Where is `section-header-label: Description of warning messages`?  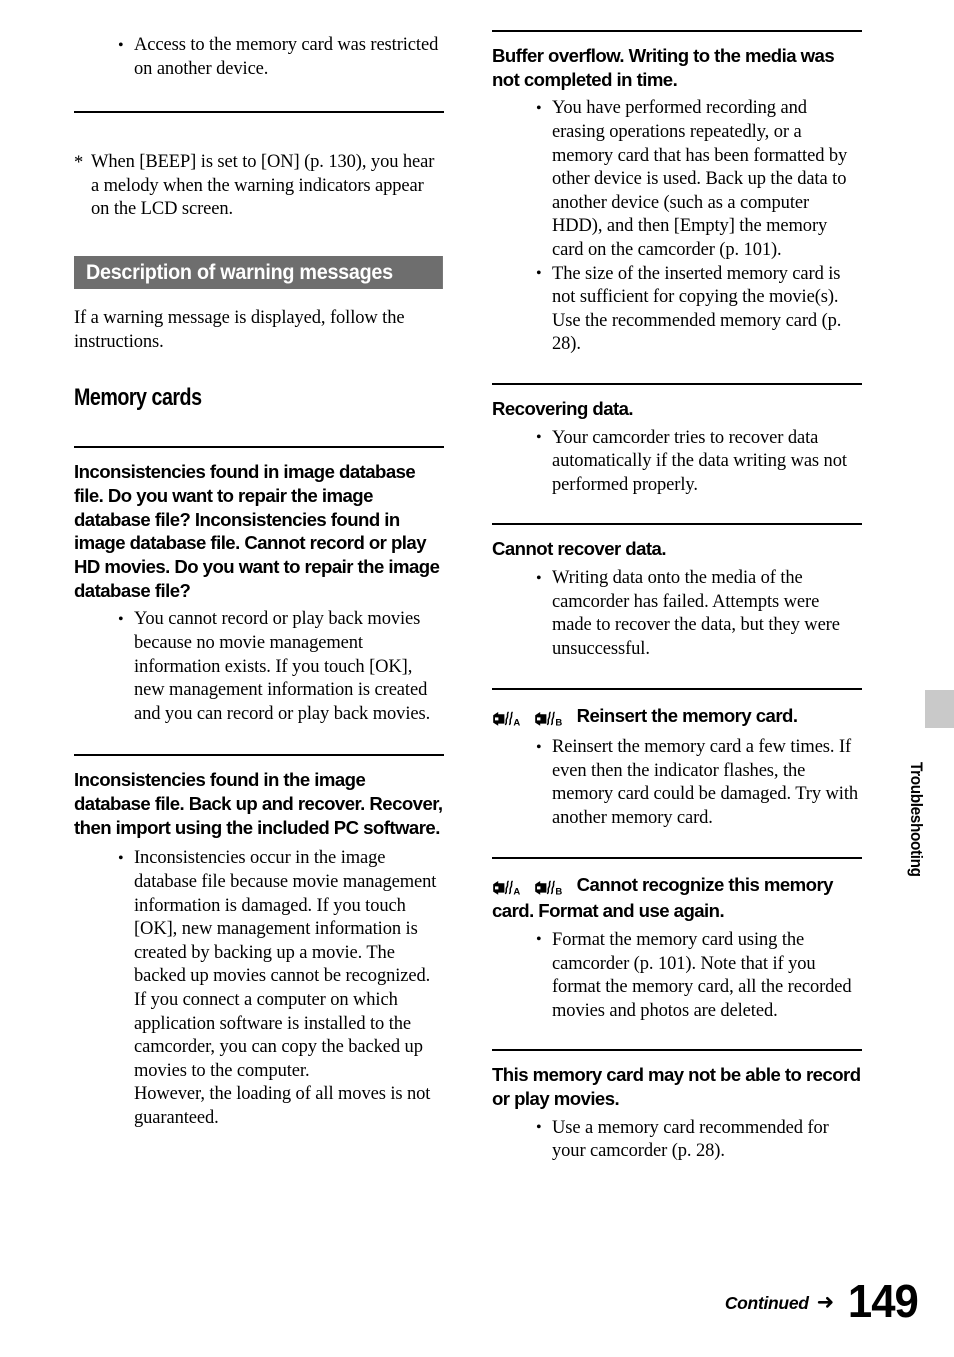
section-header-label: Description of warning messages is located at coordinates (258, 272).